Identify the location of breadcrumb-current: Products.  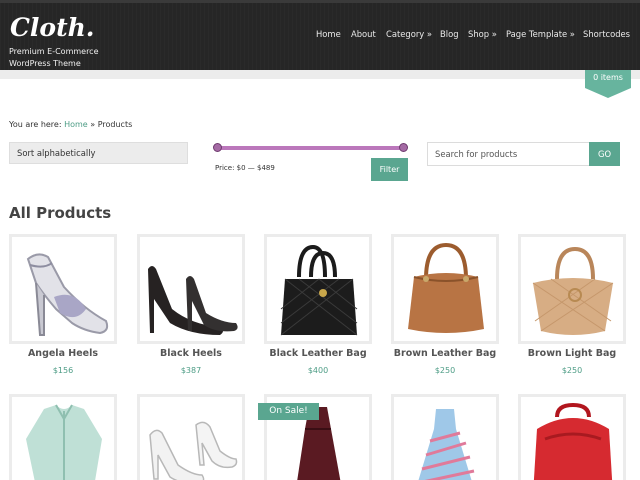
(115, 124).